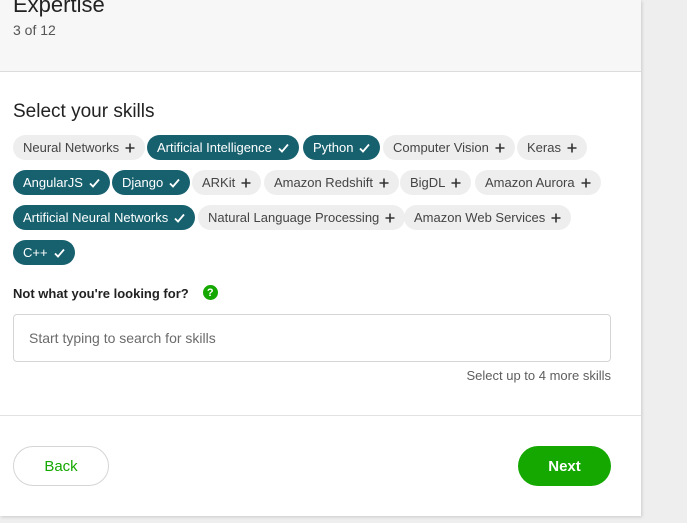 This screenshot has height=523, width=687. I want to click on skill-chip-label: Amazon Web Services, so click(480, 217).